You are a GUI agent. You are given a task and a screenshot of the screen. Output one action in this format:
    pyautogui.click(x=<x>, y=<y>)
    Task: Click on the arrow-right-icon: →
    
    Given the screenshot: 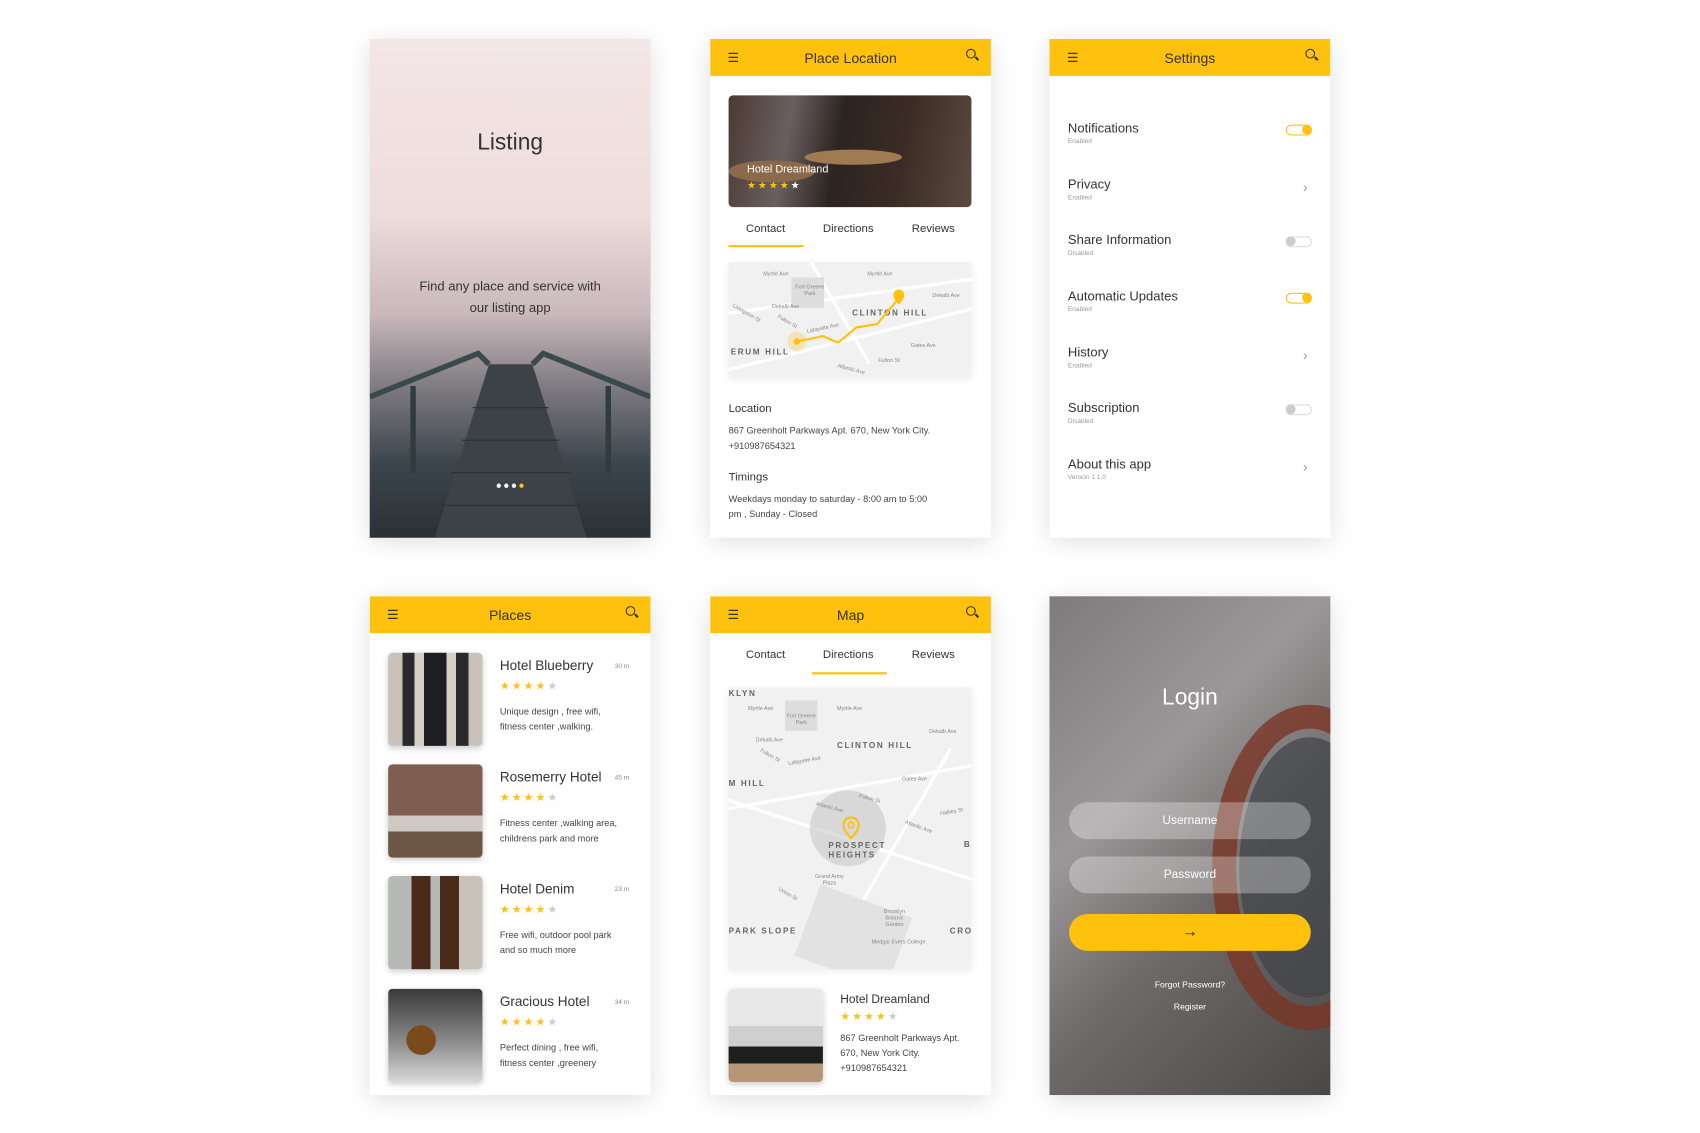 What is the action you would take?
    pyautogui.click(x=1190, y=932)
    